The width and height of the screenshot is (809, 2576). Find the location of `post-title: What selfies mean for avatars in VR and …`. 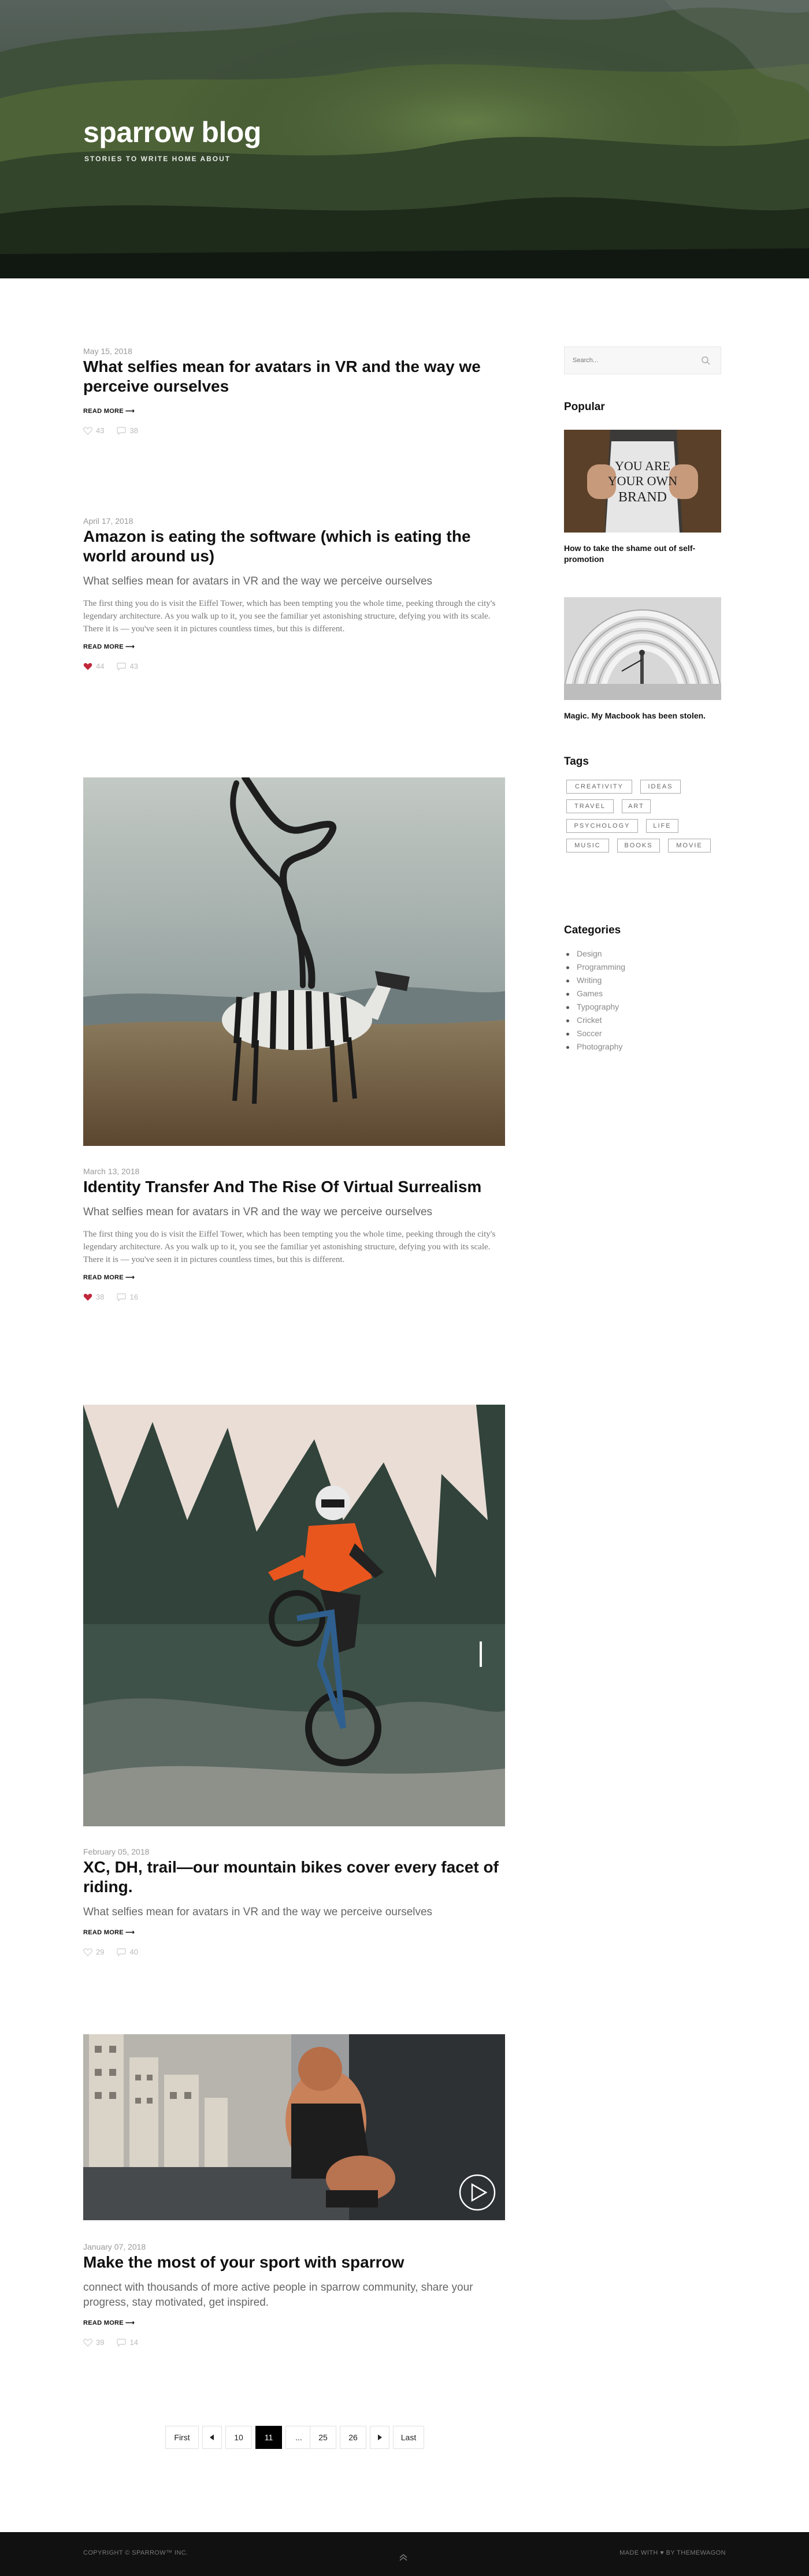

post-title: What selfies mean for avatars in VR and … is located at coordinates (294, 376).